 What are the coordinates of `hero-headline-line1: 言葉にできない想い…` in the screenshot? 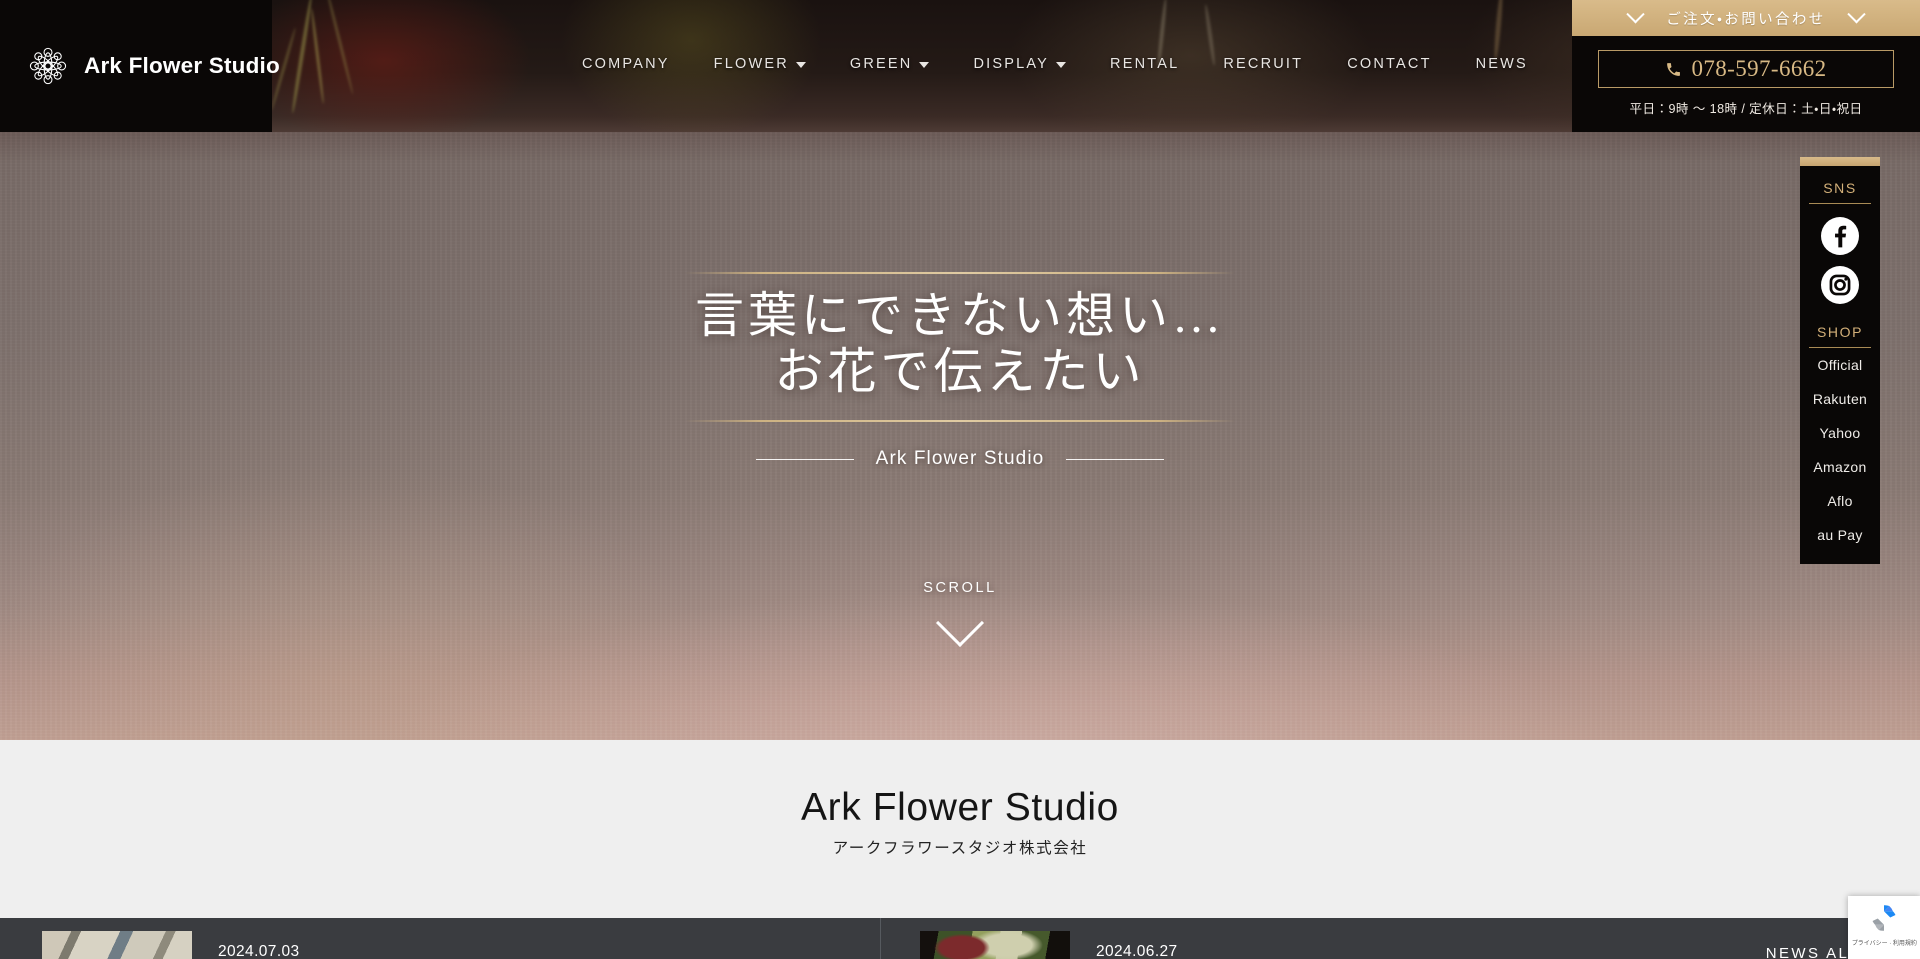 It's located at (959, 315).